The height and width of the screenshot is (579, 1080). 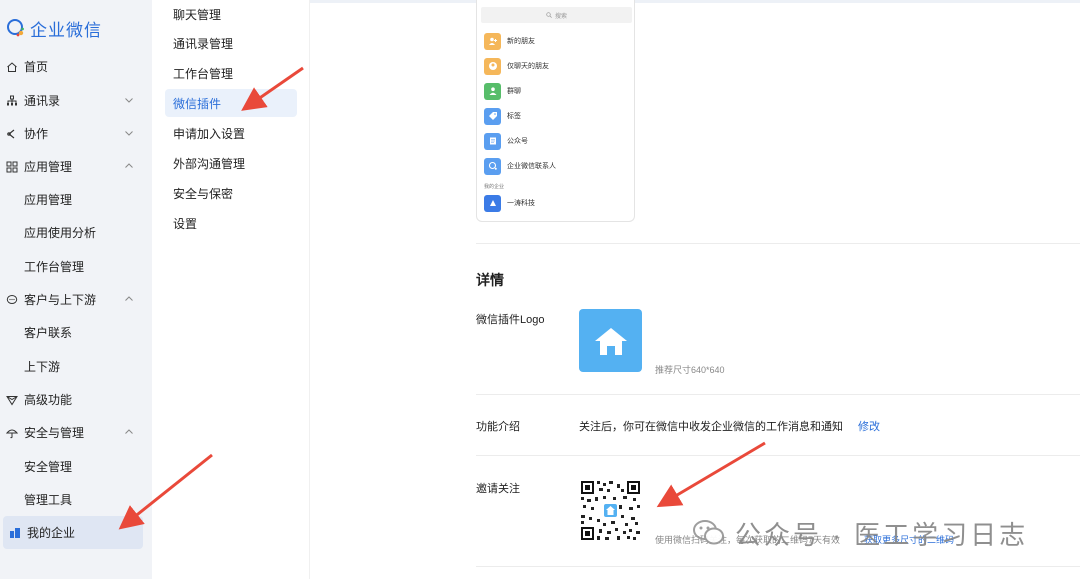 I want to click on edit-intro-link: 修改, so click(x=869, y=426).